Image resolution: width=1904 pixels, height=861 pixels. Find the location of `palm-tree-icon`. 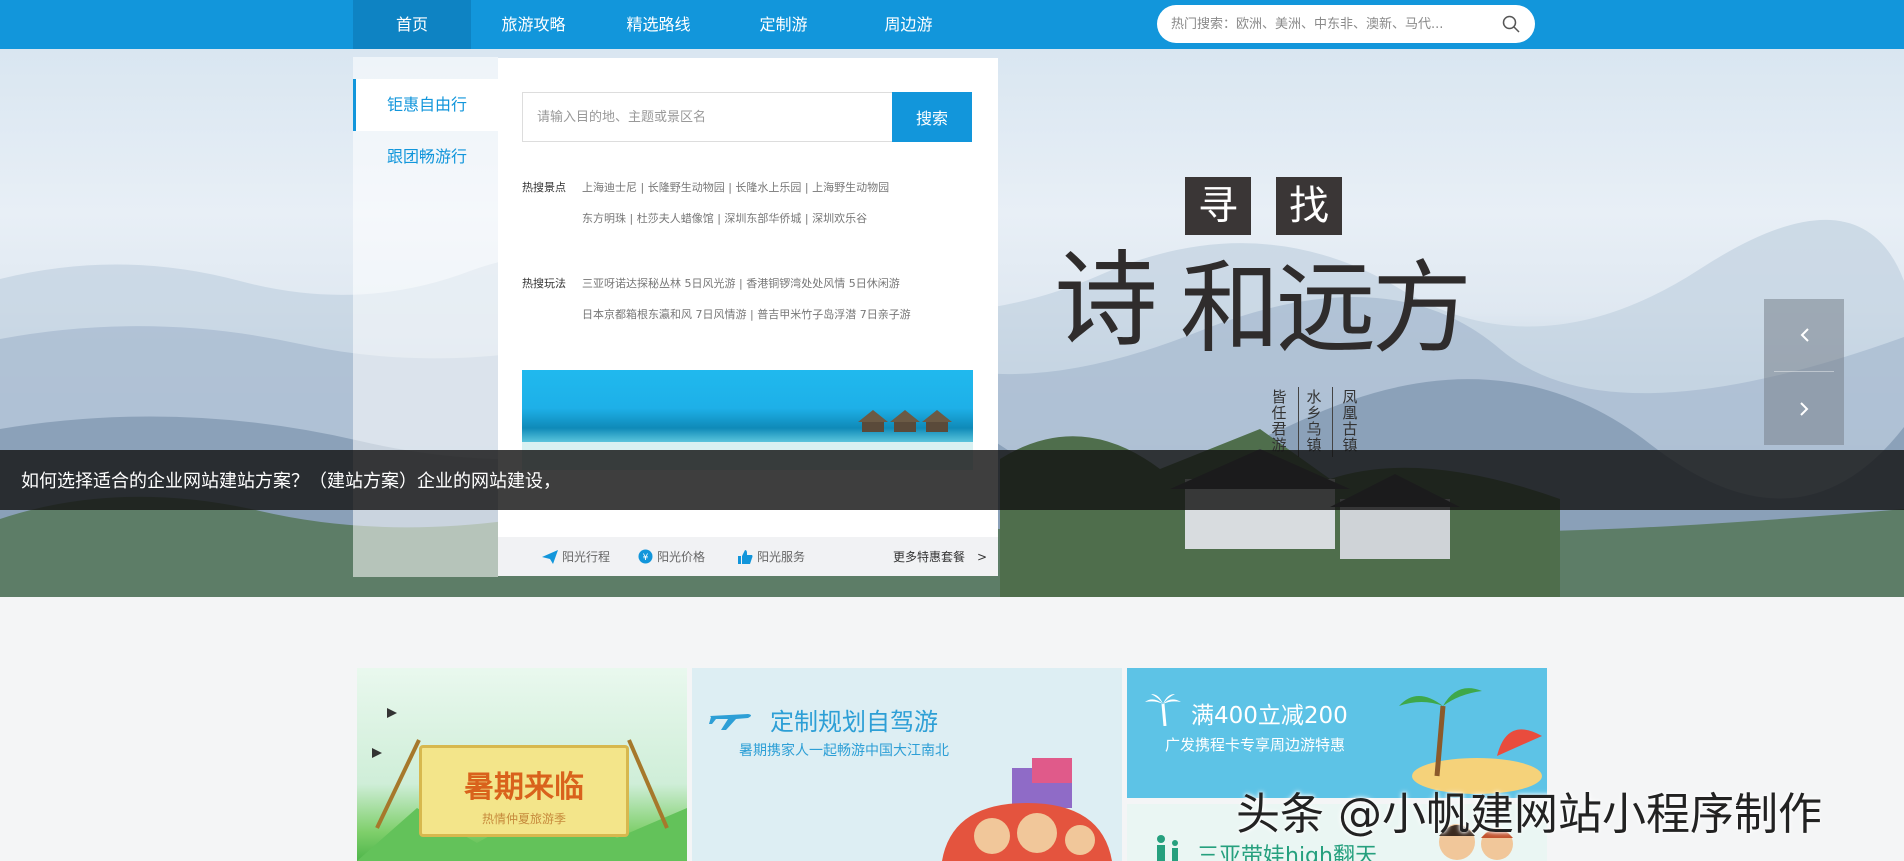

palm-tree-icon is located at coordinates (1163, 710).